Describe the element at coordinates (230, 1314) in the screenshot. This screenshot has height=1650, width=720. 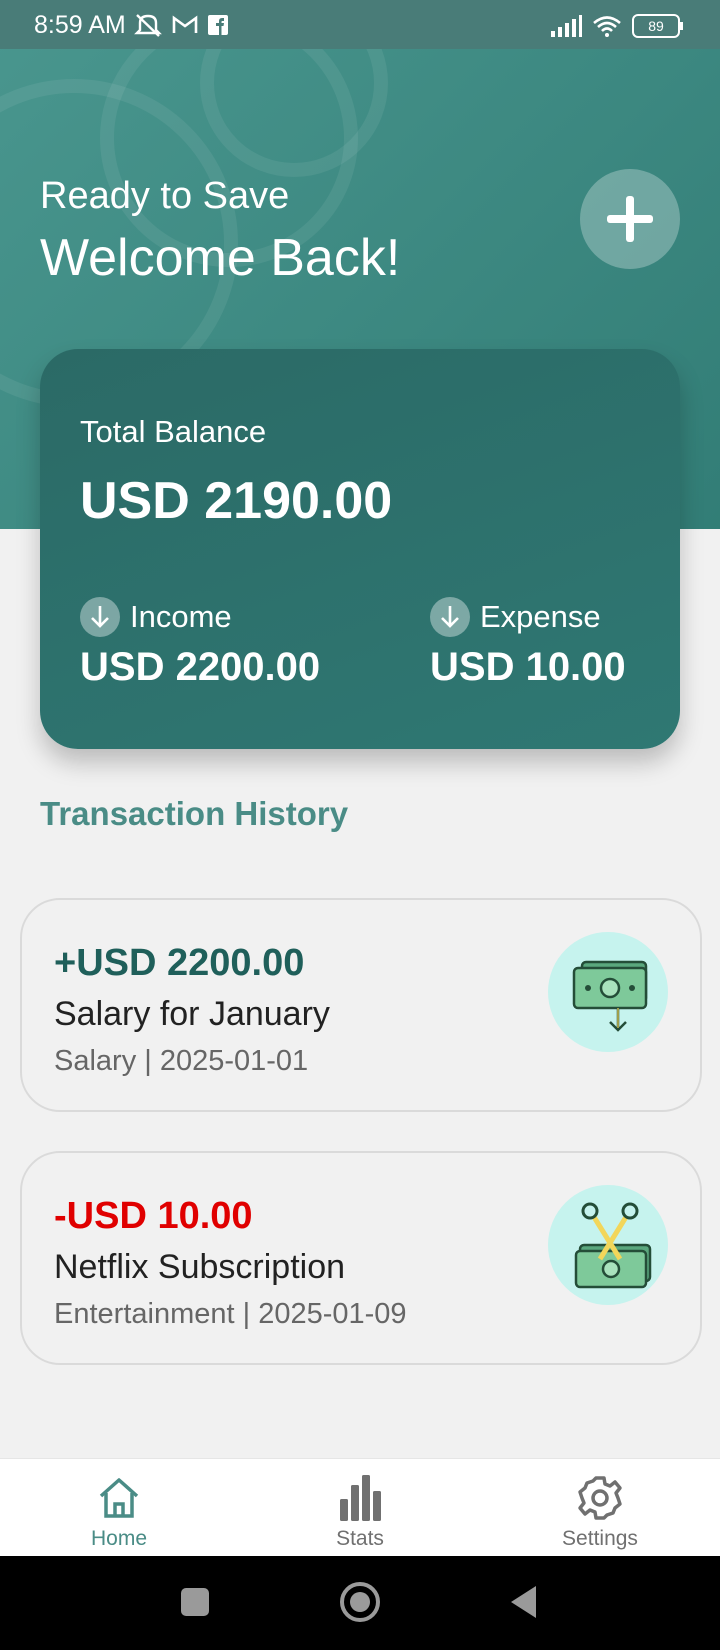
I see `transaction-meta: Entertainment | 2025-01-09` at that location.